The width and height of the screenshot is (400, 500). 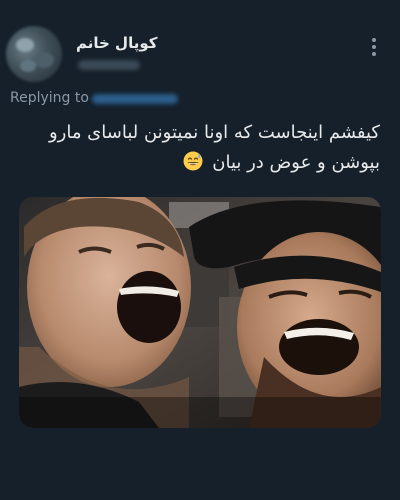 What do you see at coordinates (34, 54) in the screenshot?
I see `avatar` at bounding box center [34, 54].